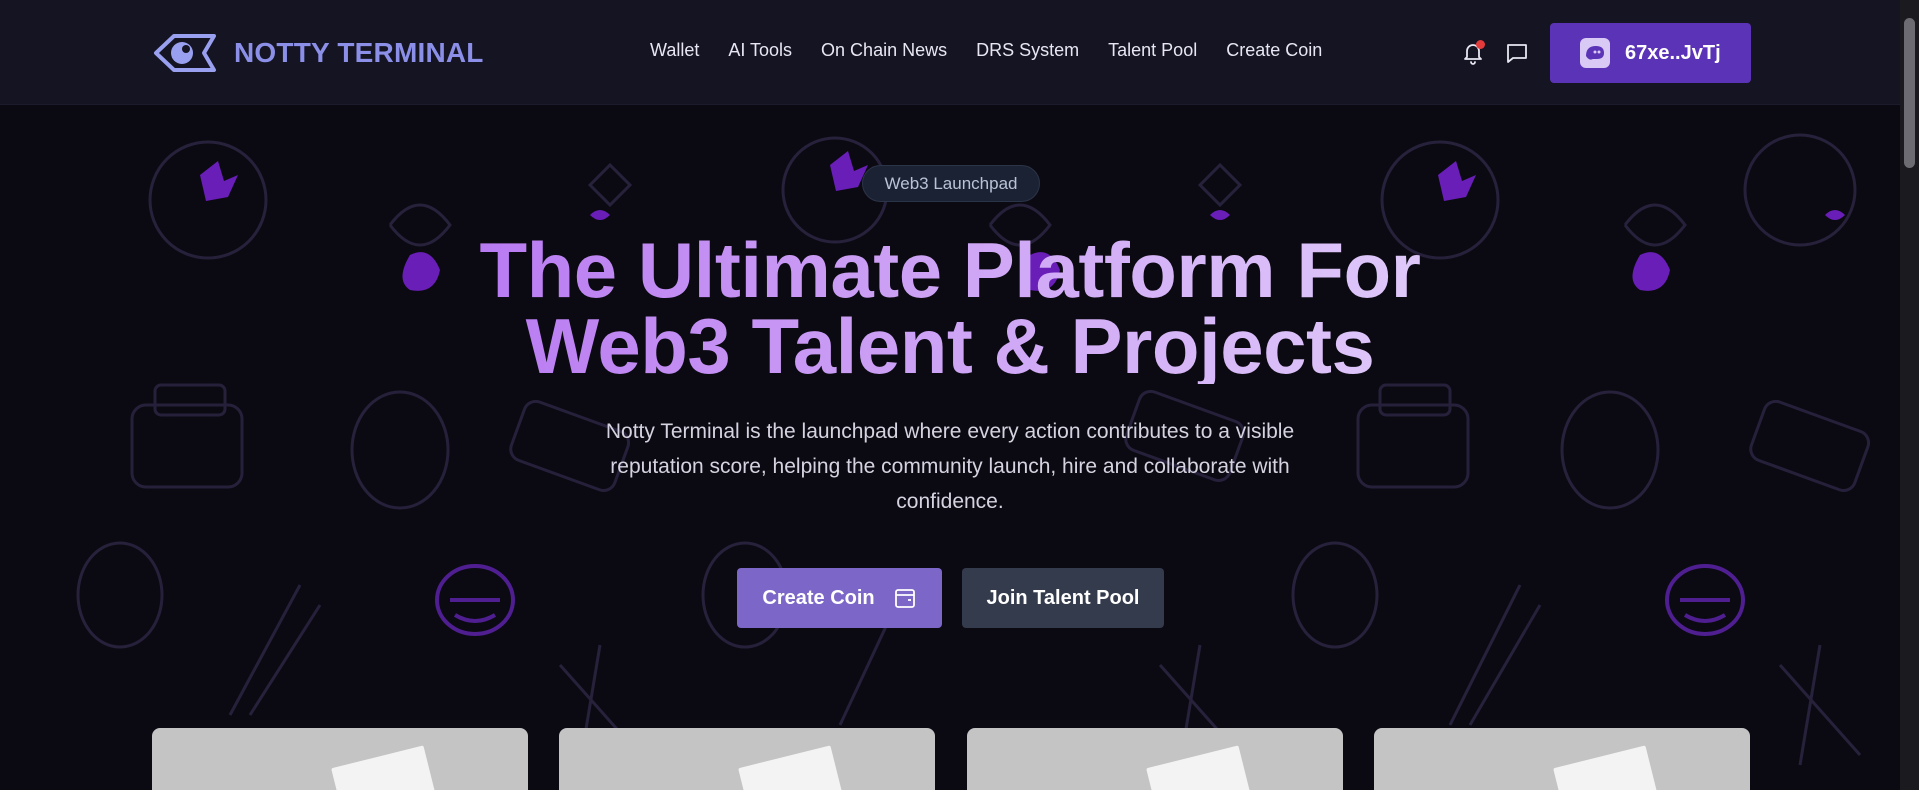 The width and height of the screenshot is (1919, 790). I want to click on nav-link-drs-system: DRS System, so click(1027, 50).